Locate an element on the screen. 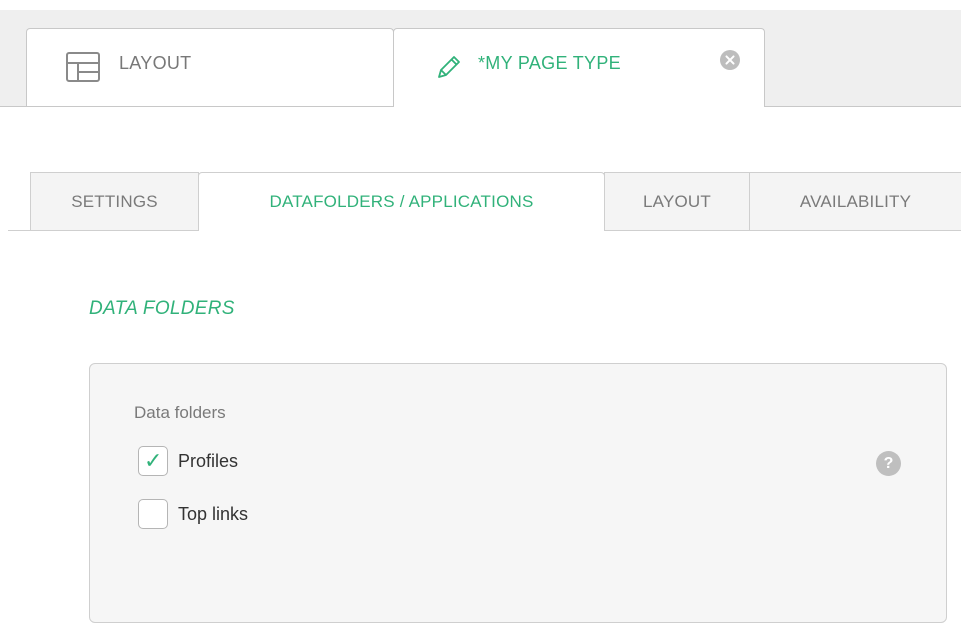 The image size is (961, 623). checkbox-row-profiles: ✓ Profiles is located at coordinates (188, 461).